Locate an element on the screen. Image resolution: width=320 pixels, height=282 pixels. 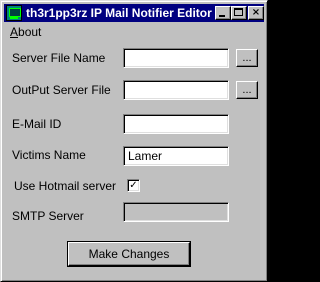
maximize-button is located at coordinates (239, 13).